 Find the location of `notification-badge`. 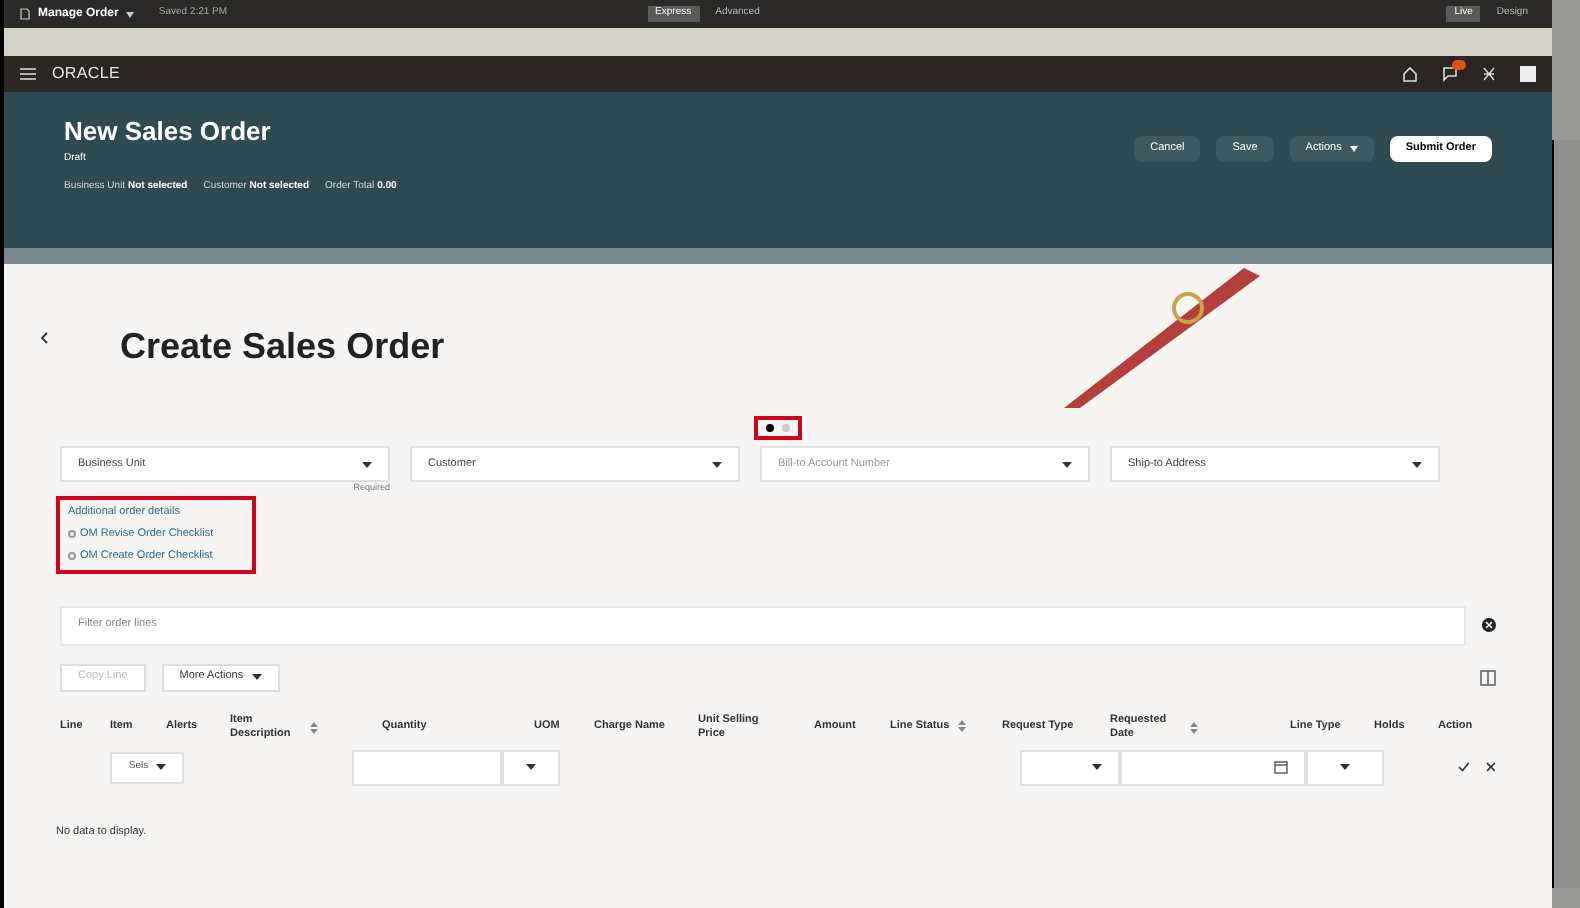

notification-badge is located at coordinates (1459, 65).